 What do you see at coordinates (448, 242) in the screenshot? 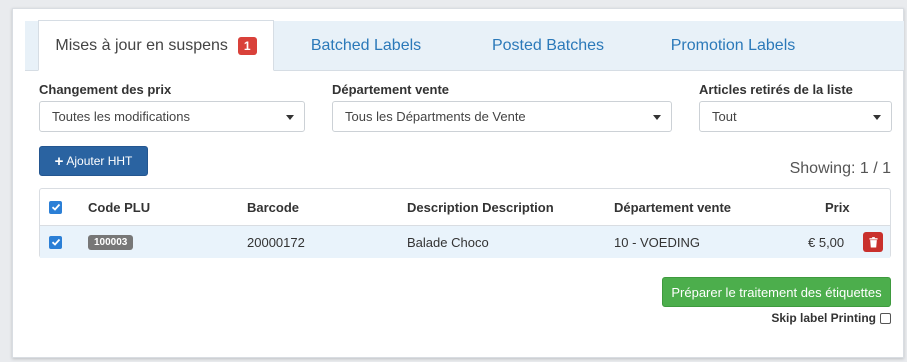
I see `description-cell: Balade Choco` at bounding box center [448, 242].